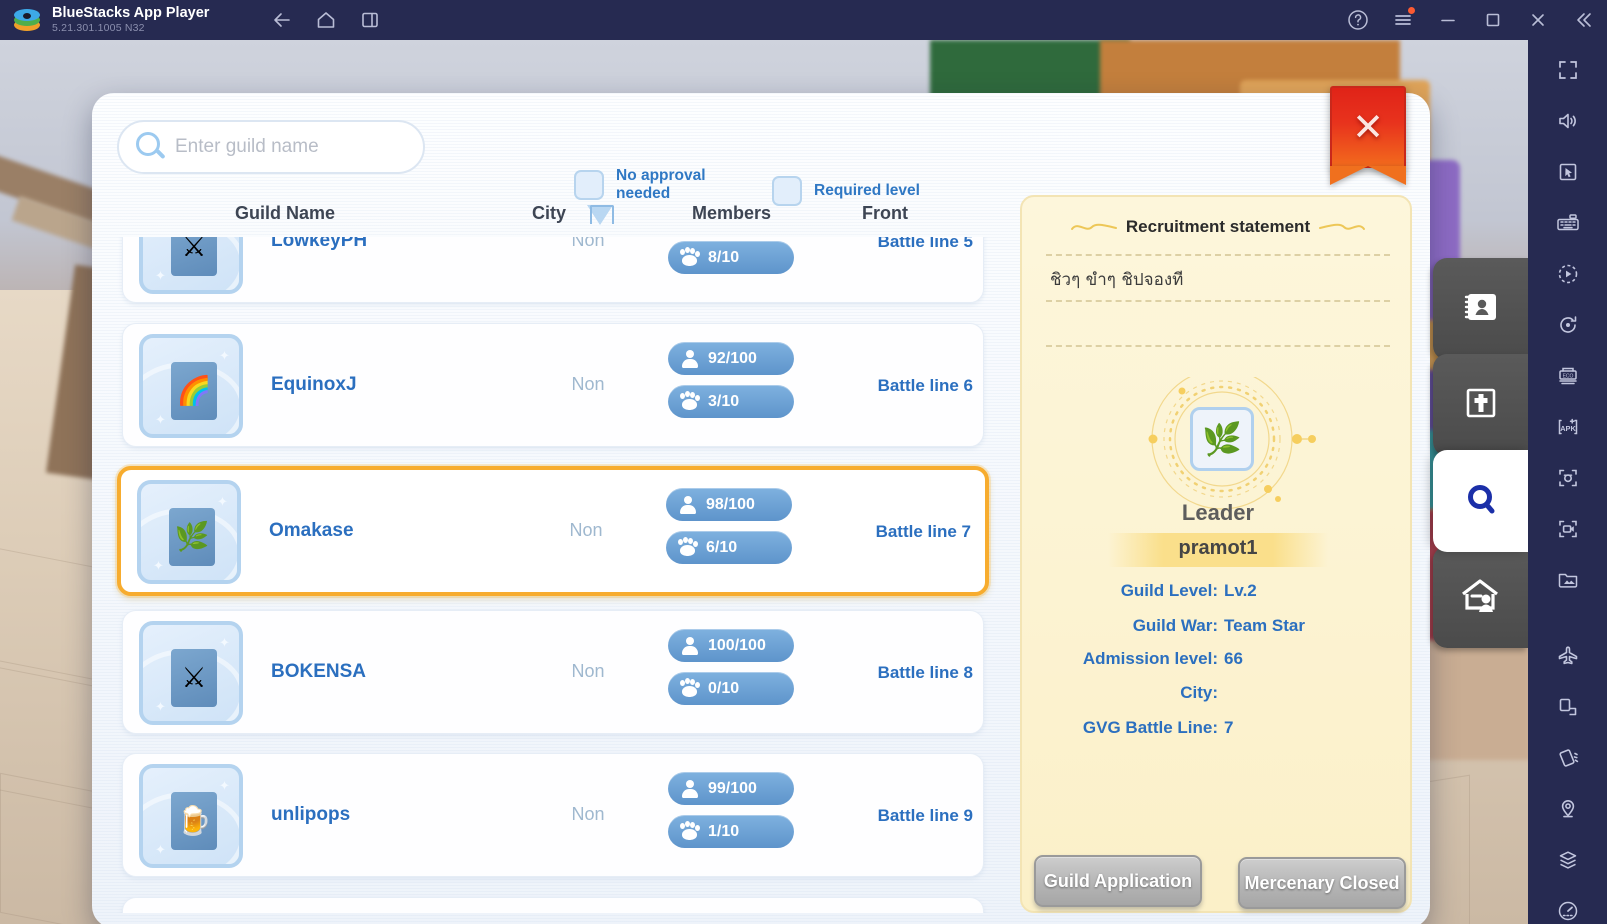 The height and width of the screenshot is (924, 1607). Describe the element at coordinates (290, 147) in the screenshot. I see `search-input` at that location.